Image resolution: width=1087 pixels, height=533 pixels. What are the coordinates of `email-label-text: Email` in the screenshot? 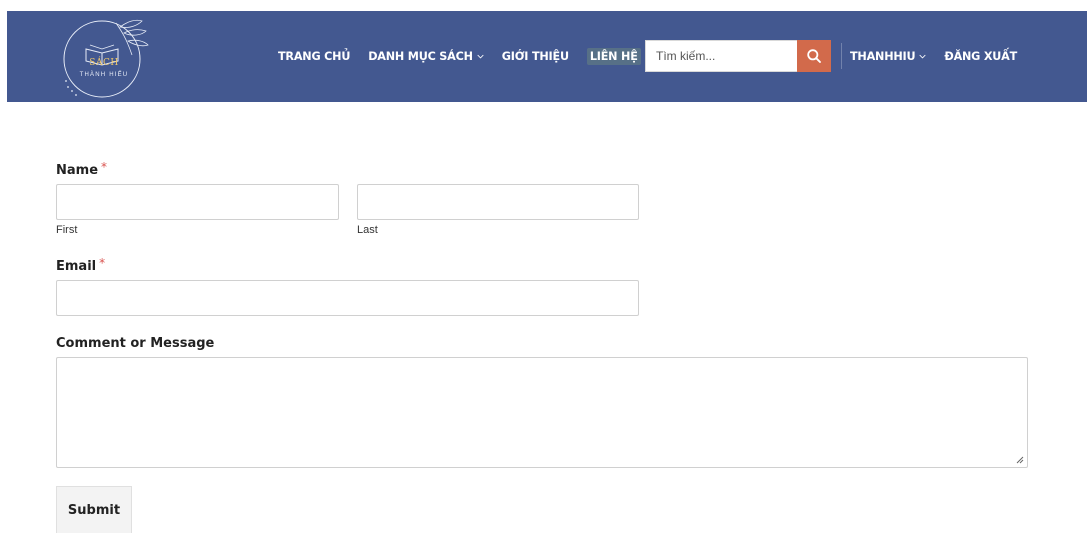 It's located at (76, 266).